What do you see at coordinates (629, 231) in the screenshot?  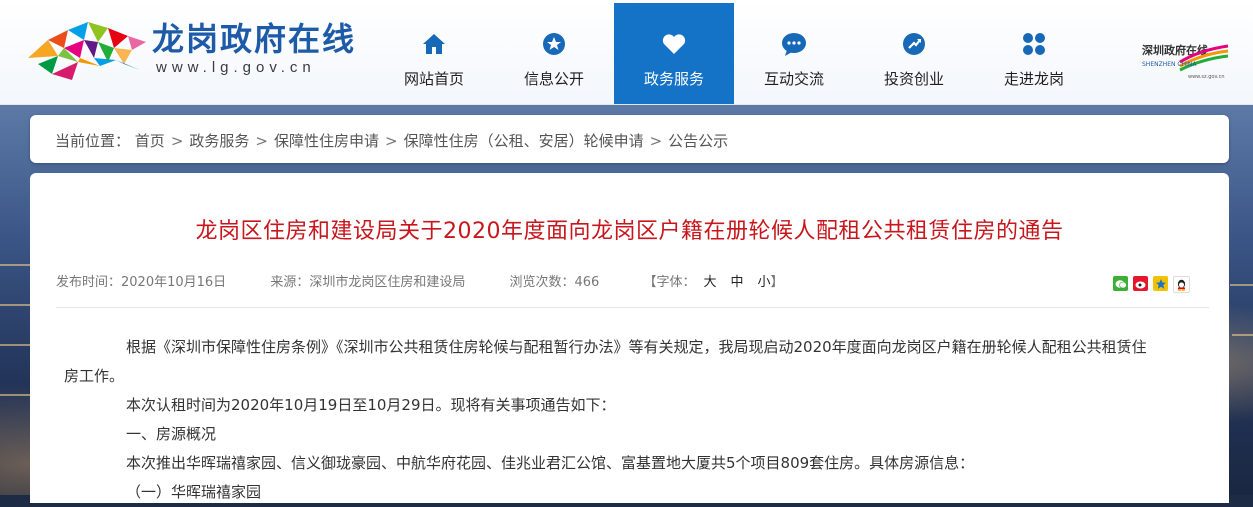 I see `article-title: 龙岗区住房和建设局关于2020年度面向龙岗区户籍在册轮候人配租公共租赁住房的通告` at bounding box center [629, 231].